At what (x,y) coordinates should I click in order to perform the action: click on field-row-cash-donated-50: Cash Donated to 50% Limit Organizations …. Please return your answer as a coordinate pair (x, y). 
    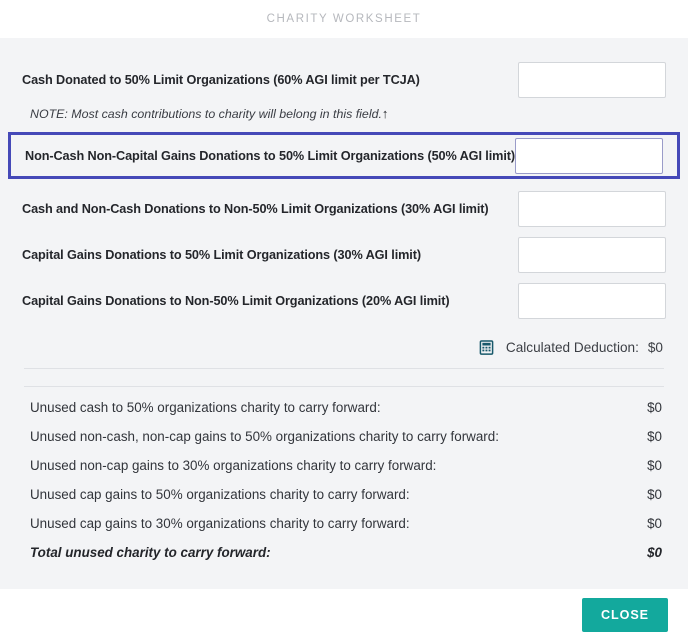
    Looking at the image, I should click on (344, 80).